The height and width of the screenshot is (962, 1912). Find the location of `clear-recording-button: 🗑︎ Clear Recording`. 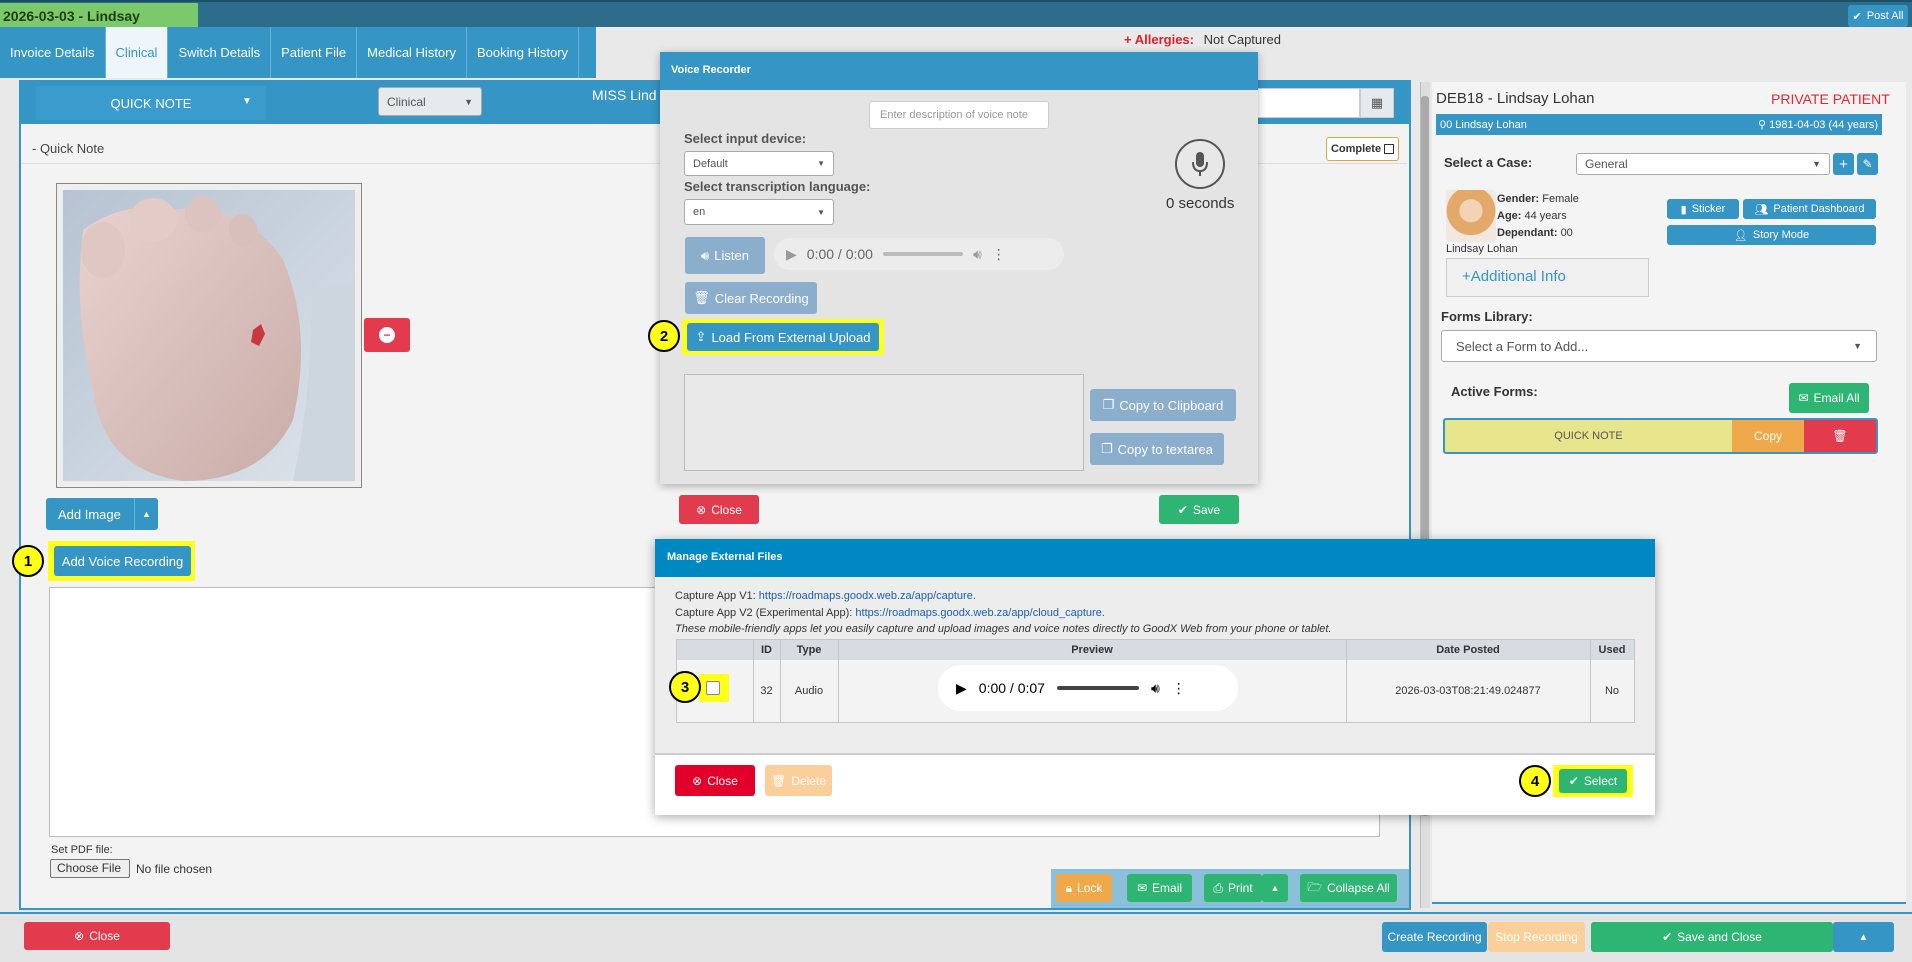

clear-recording-button: 🗑︎ Clear Recording is located at coordinates (751, 298).